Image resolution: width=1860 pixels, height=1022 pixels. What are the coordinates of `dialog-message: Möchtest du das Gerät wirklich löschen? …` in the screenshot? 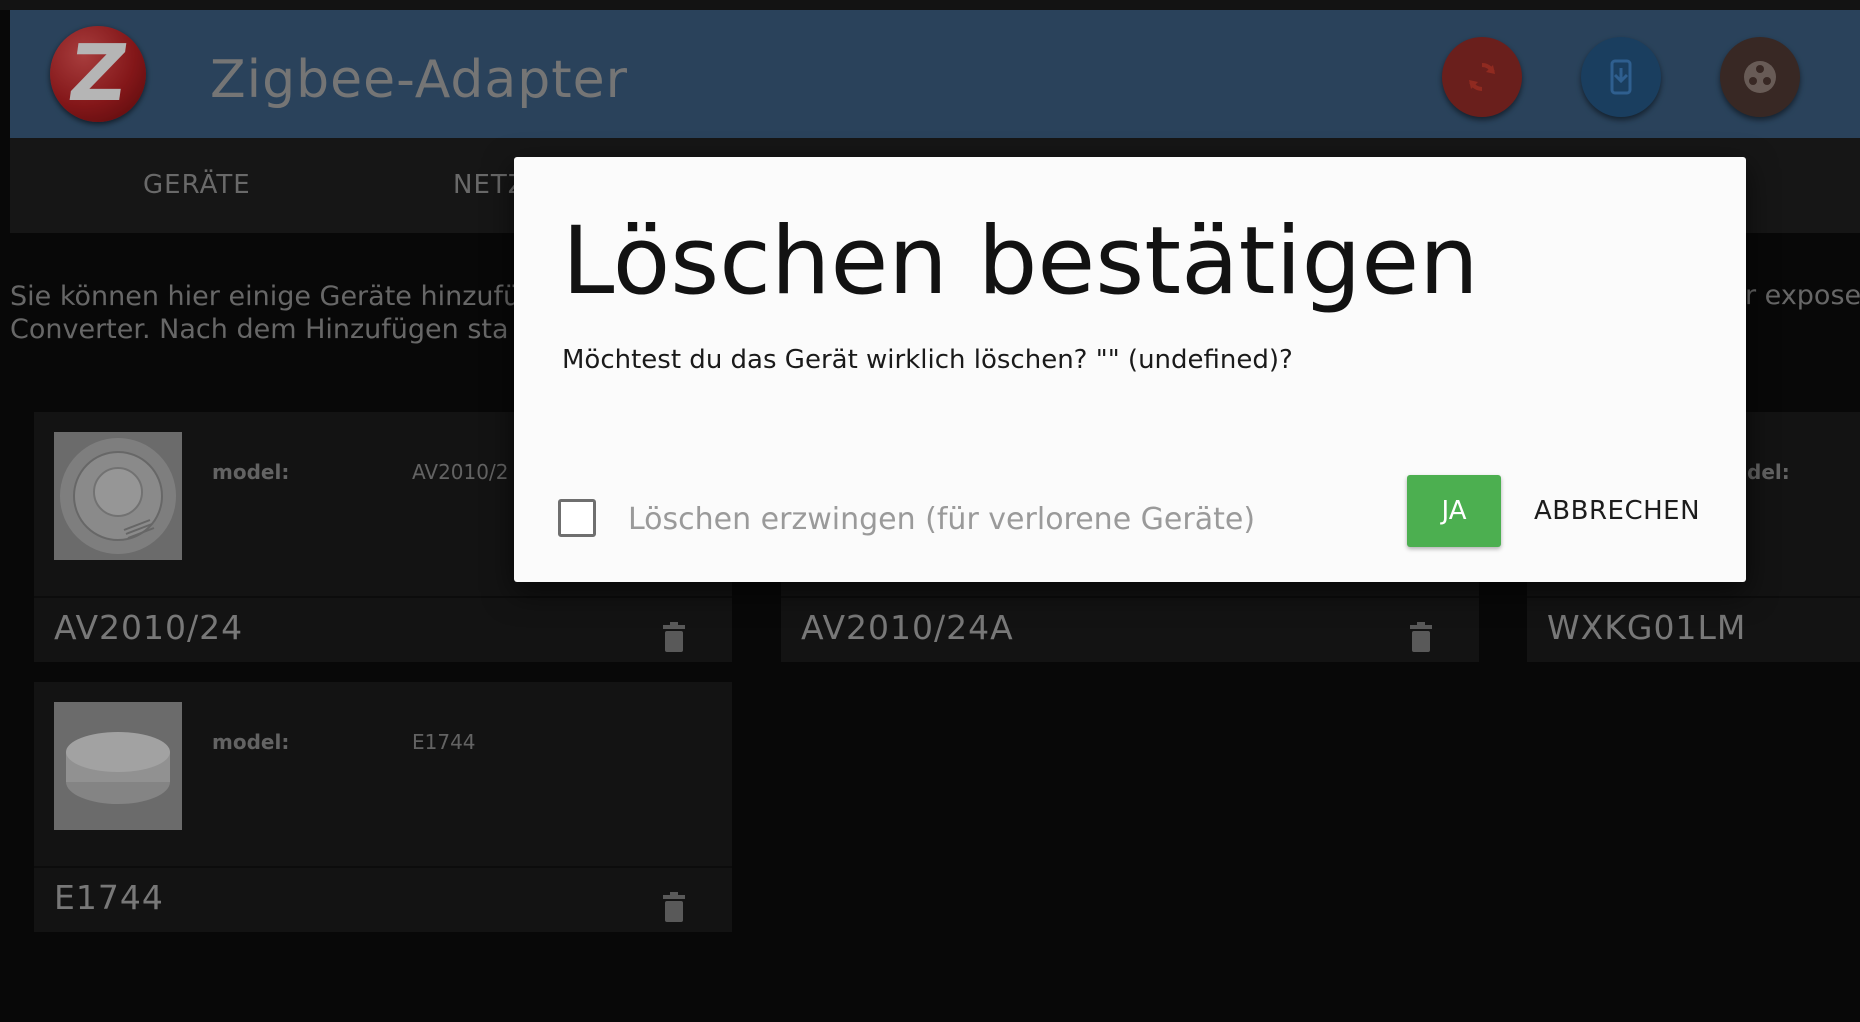 It's located at (927, 360).